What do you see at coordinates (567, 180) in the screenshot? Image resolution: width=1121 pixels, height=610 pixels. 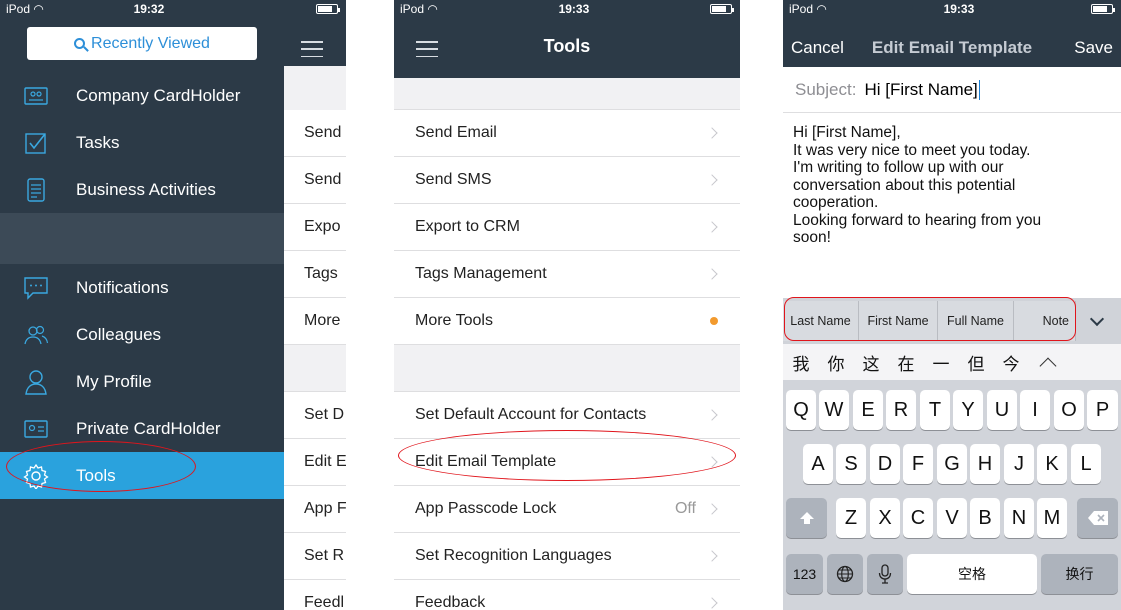 I see `row-send-sms: Send SMS` at bounding box center [567, 180].